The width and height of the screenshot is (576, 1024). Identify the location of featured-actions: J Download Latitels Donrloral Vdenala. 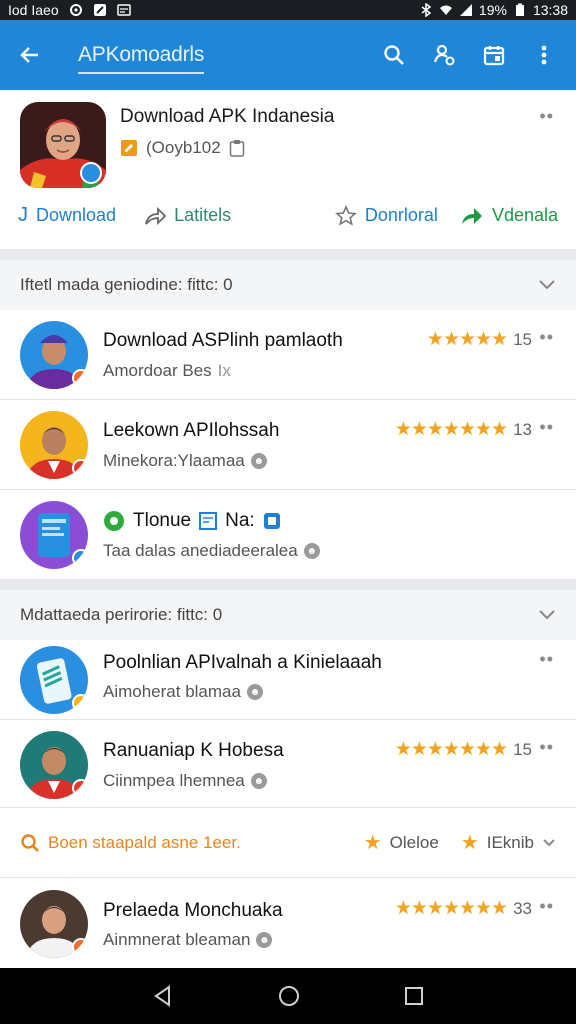
(288, 215).